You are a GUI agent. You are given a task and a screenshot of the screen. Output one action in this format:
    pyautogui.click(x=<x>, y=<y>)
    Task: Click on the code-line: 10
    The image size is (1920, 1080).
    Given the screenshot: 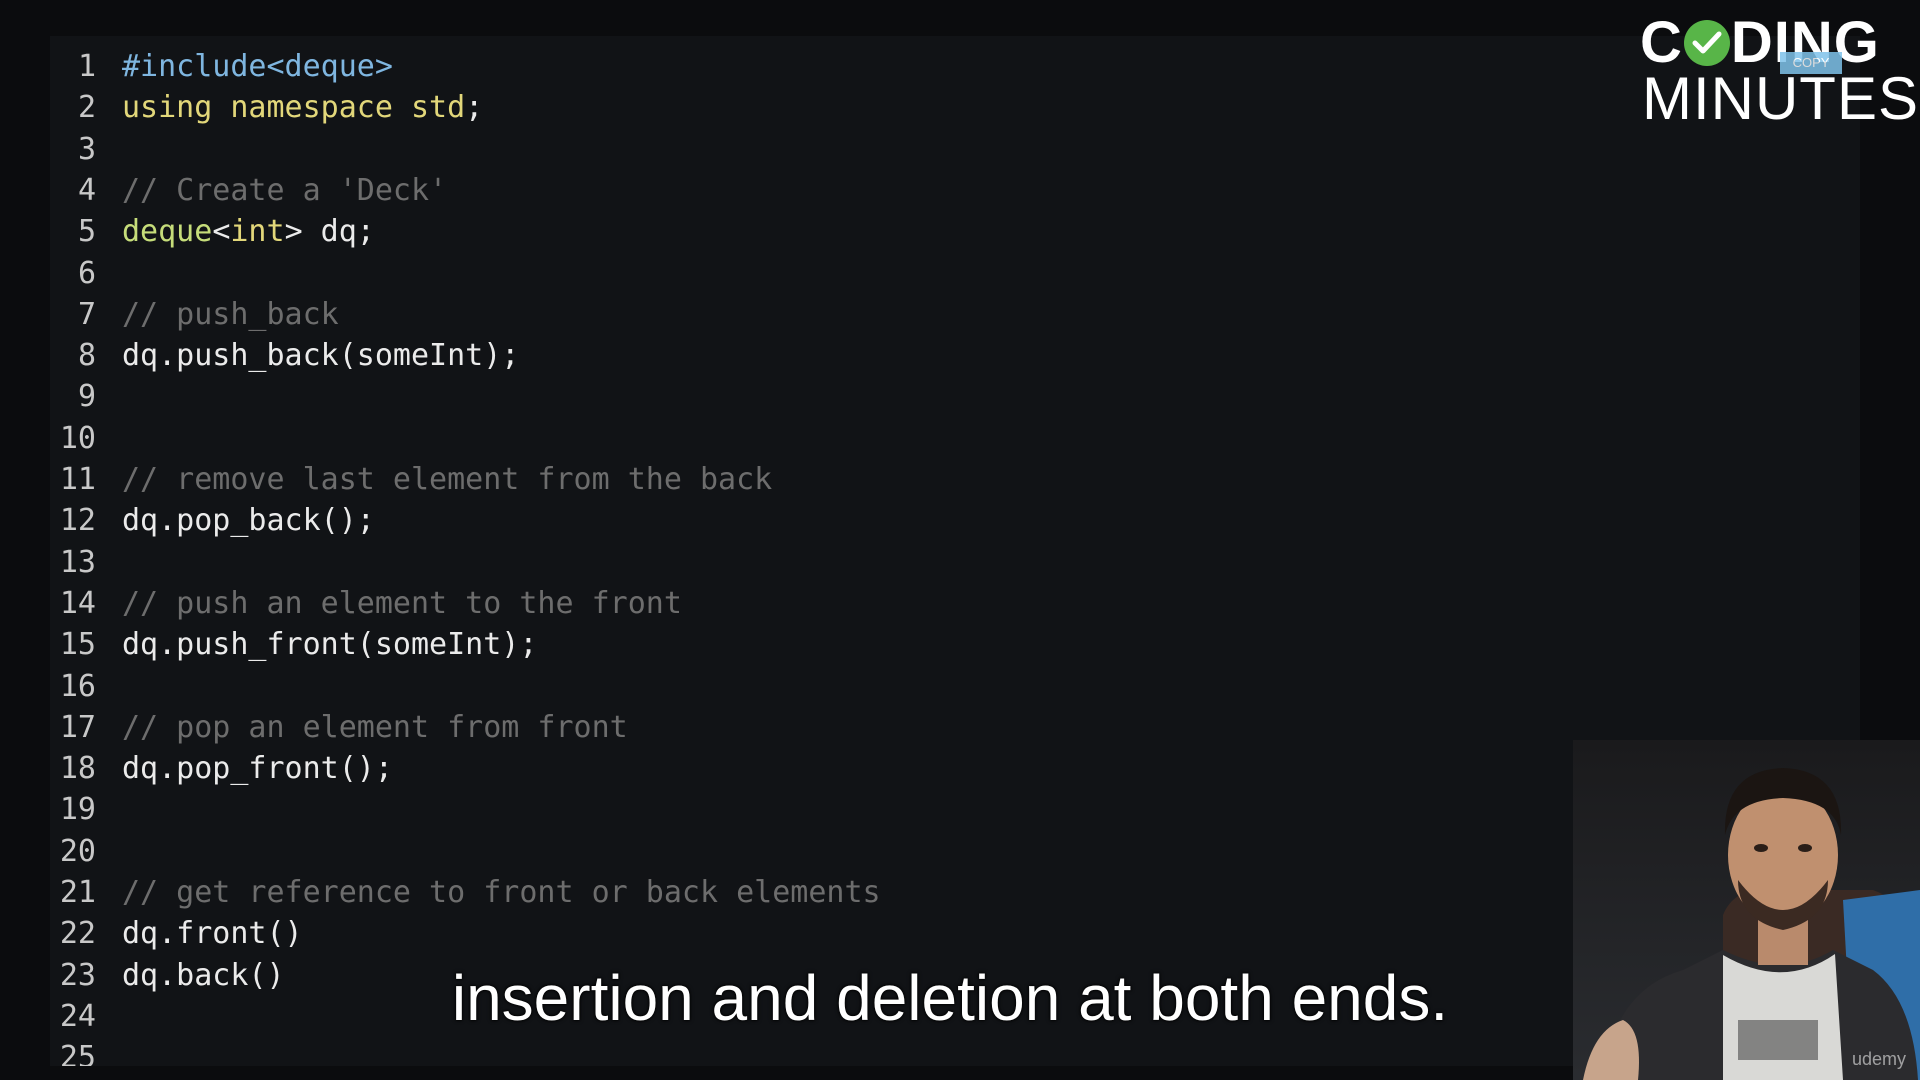 What is the action you would take?
    pyautogui.click(x=900, y=438)
    